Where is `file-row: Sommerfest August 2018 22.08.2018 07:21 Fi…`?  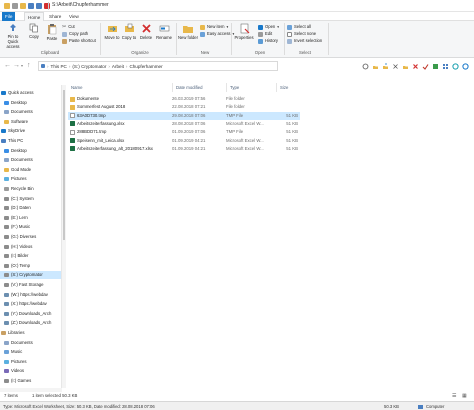
file-row: Sommerfest August 2018 22.08.2018 07:21 Fi… is located at coordinates (184, 107).